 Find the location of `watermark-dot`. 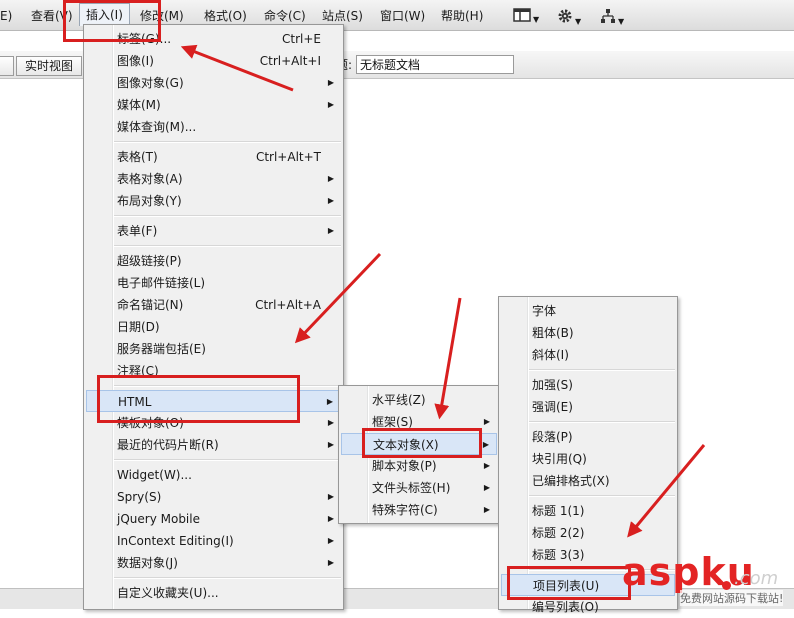

watermark-dot is located at coordinates (726, 585).